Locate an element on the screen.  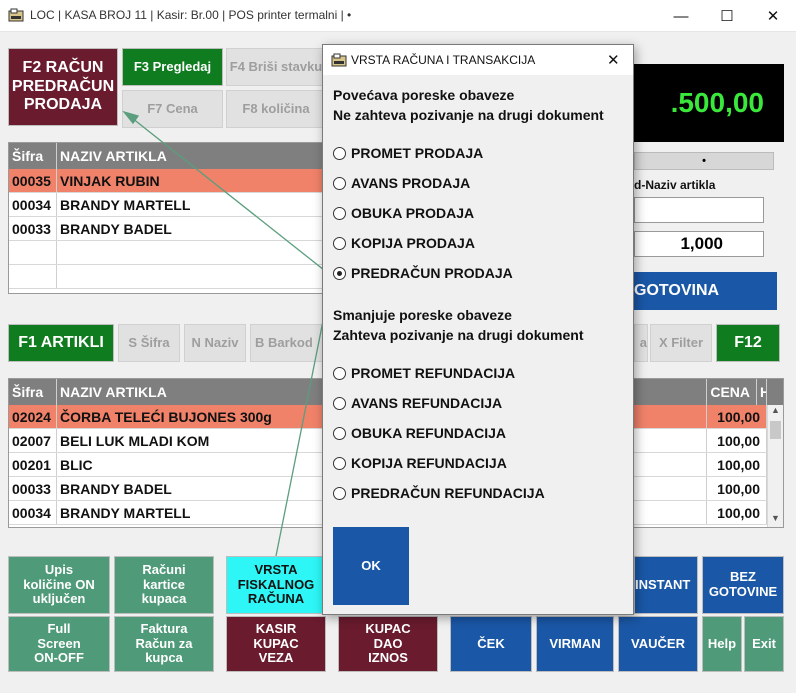
radio-option-label: AVANS REFUNDACIJA is located at coordinates (427, 403).